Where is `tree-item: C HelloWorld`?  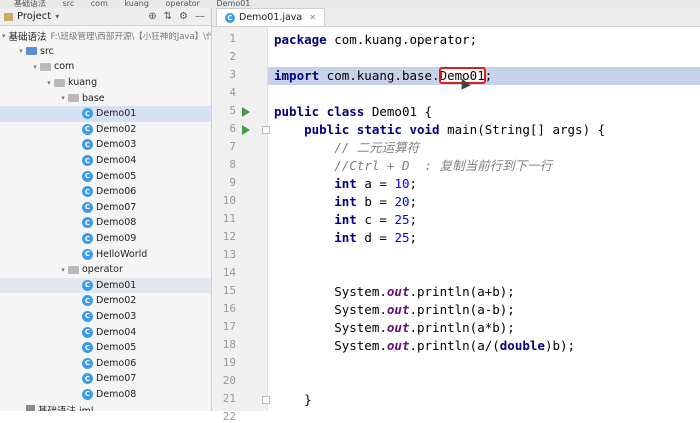 tree-item: C HelloWorld is located at coordinates (105, 254).